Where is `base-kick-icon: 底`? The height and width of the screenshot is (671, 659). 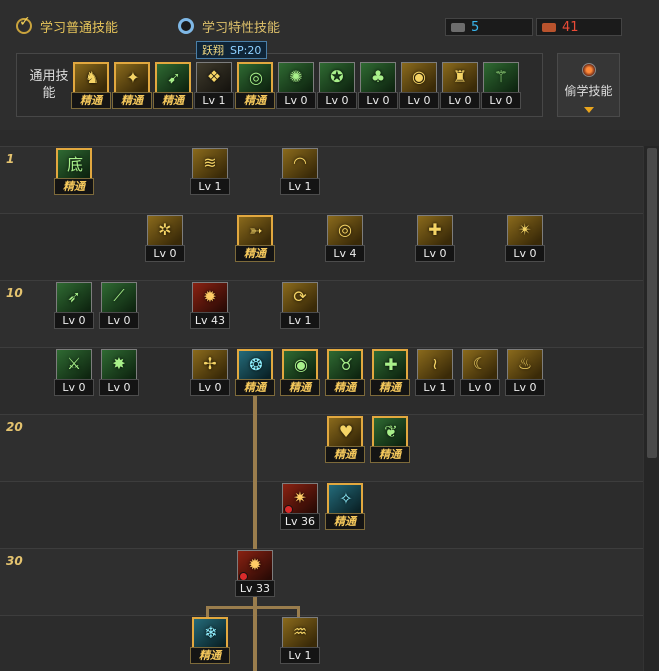 base-kick-icon: 底 is located at coordinates (74, 164).